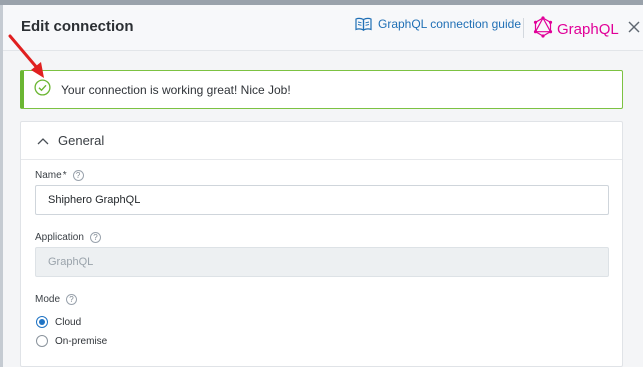 Image resolution: width=643 pixels, height=367 pixels. I want to click on radio-on-premise, so click(42, 341).